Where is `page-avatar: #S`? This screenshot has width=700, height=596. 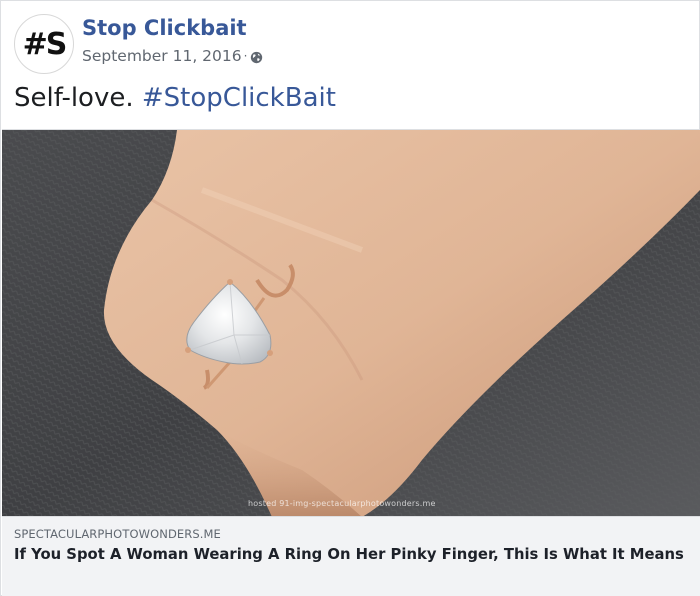
page-avatar: #S is located at coordinates (44, 44).